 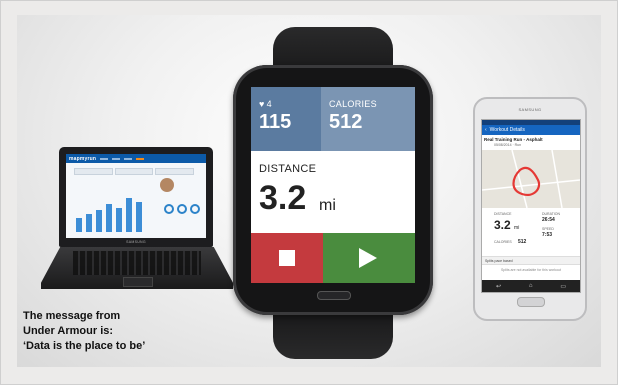 I want to click on distance-tile: DISTANCE 3.2 mi, so click(x=333, y=192).